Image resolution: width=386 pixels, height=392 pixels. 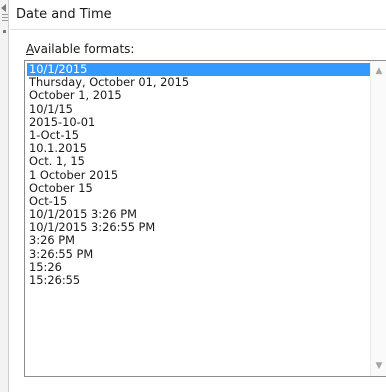 I want to click on format-option: 2015-10-01, so click(x=199, y=122).